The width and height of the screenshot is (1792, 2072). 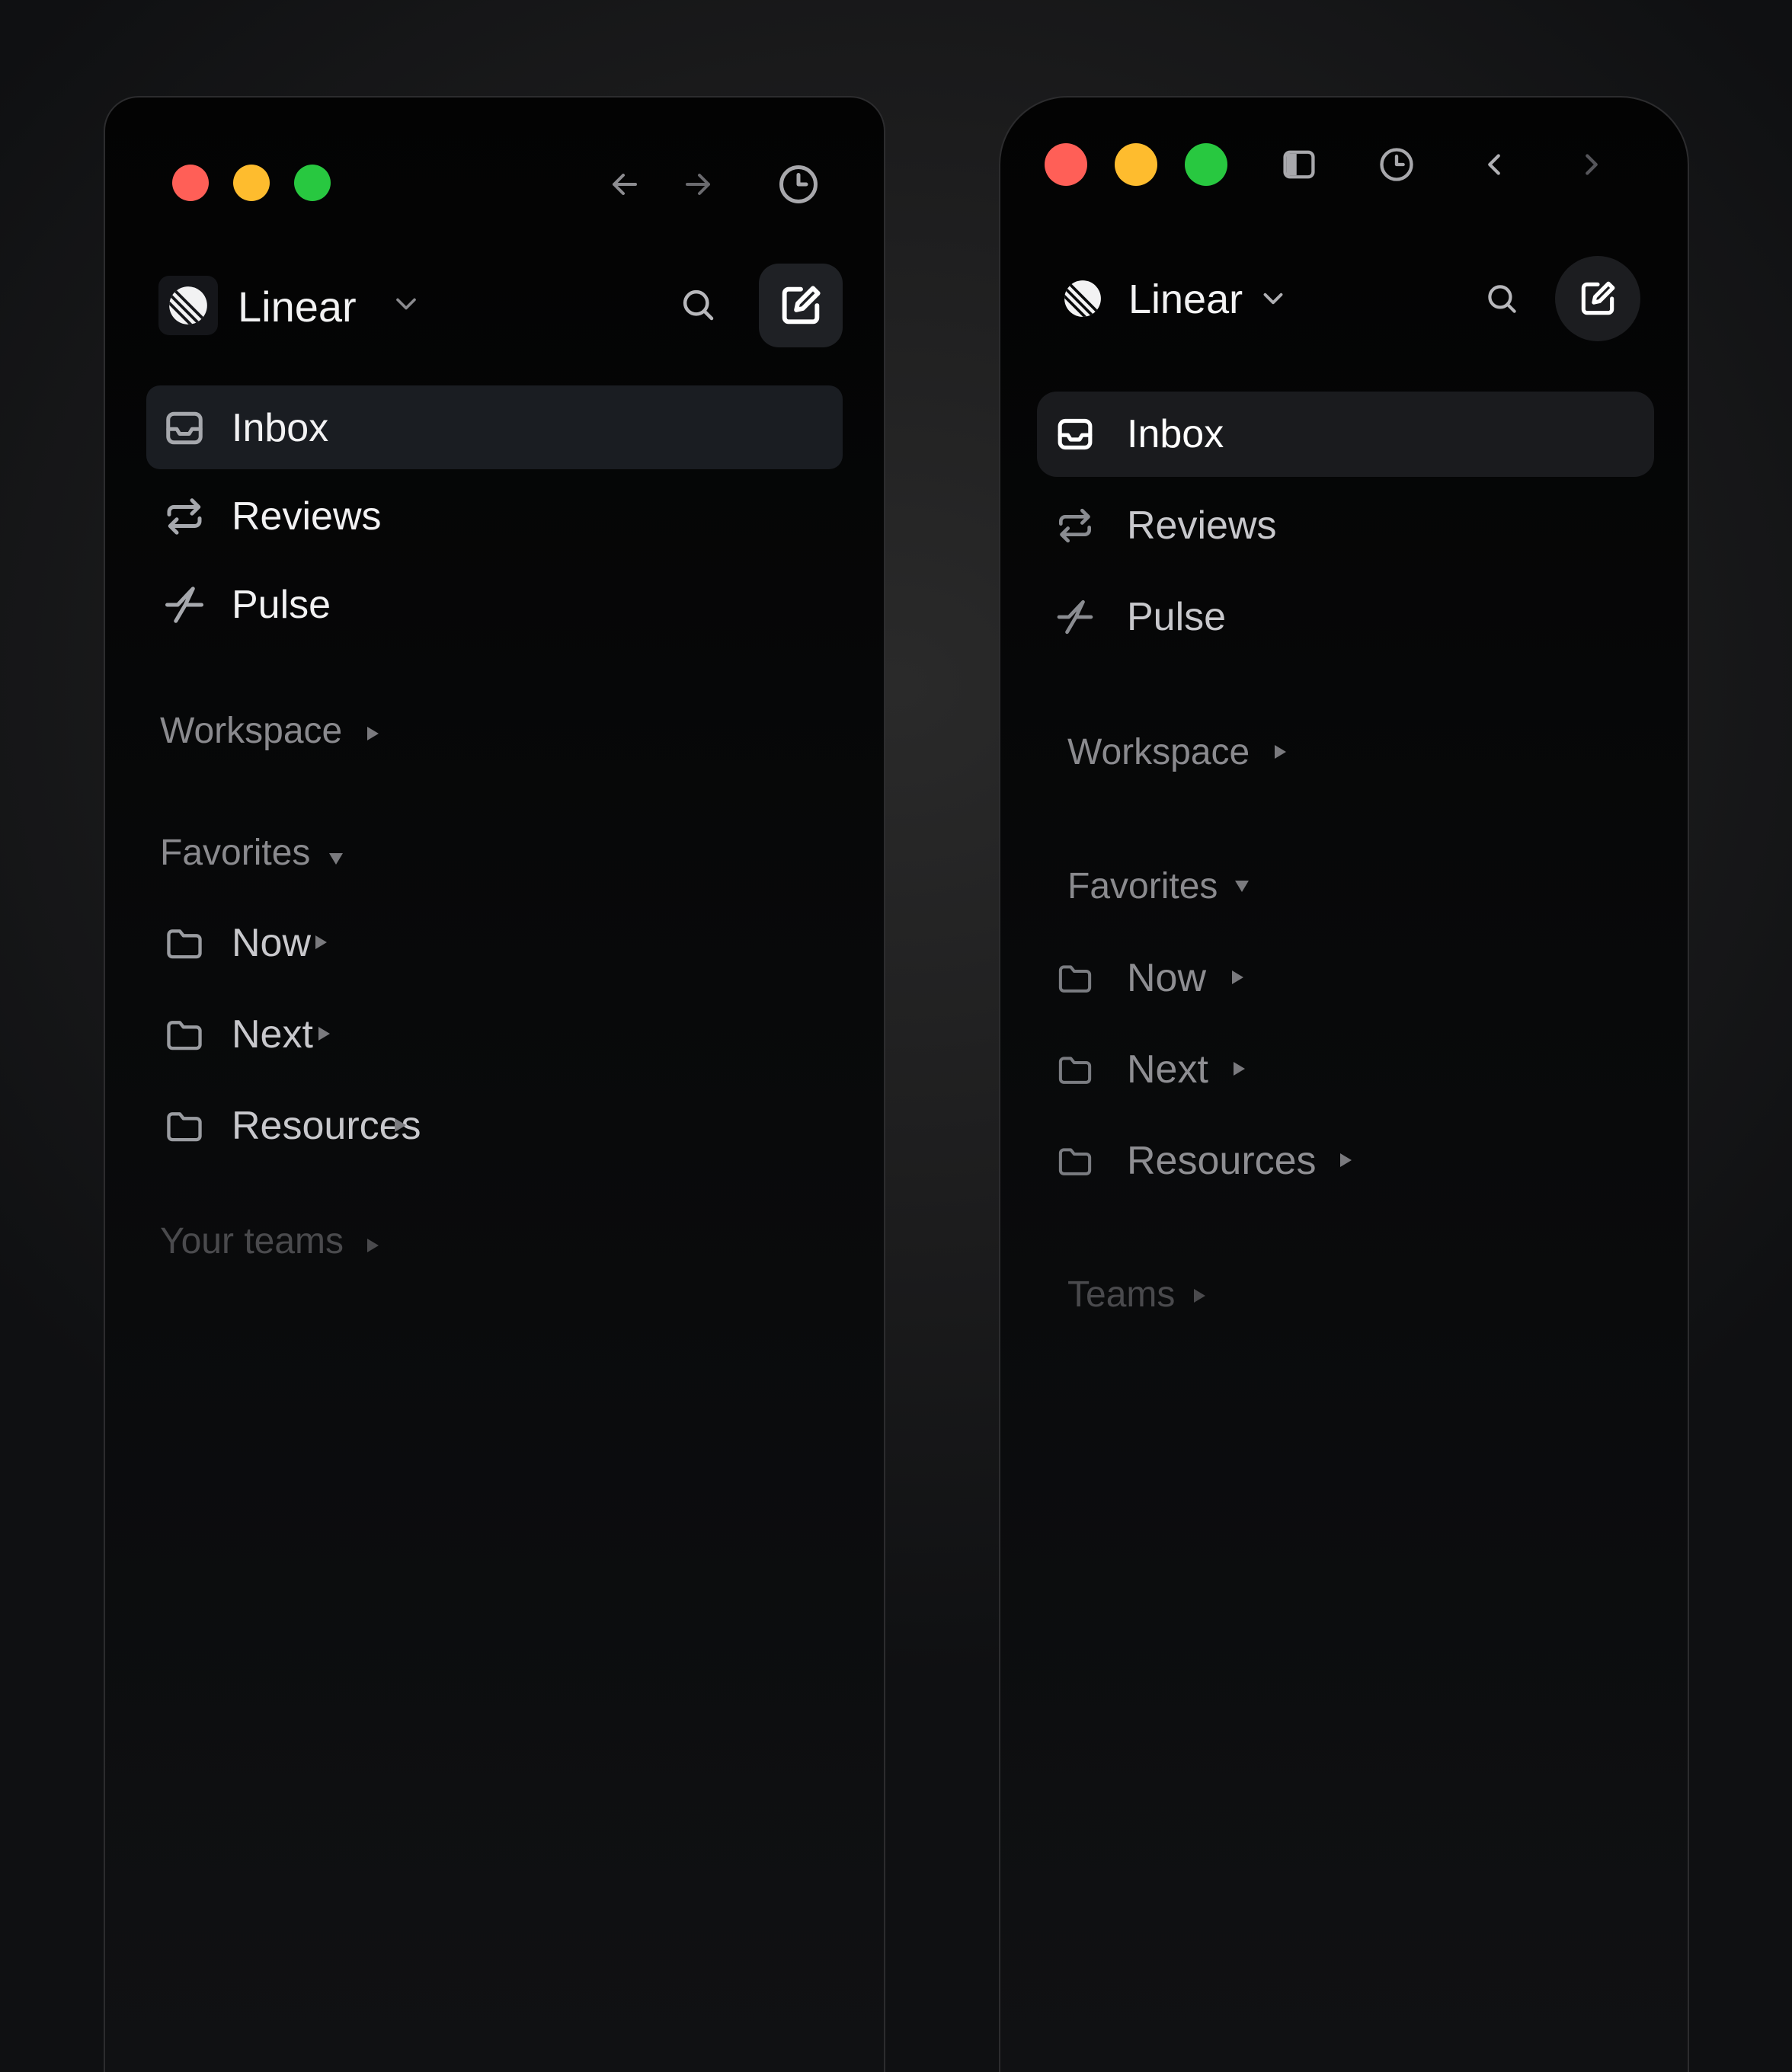 What do you see at coordinates (252, 1241) in the screenshot?
I see `section-title: Your teams` at bounding box center [252, 1241].